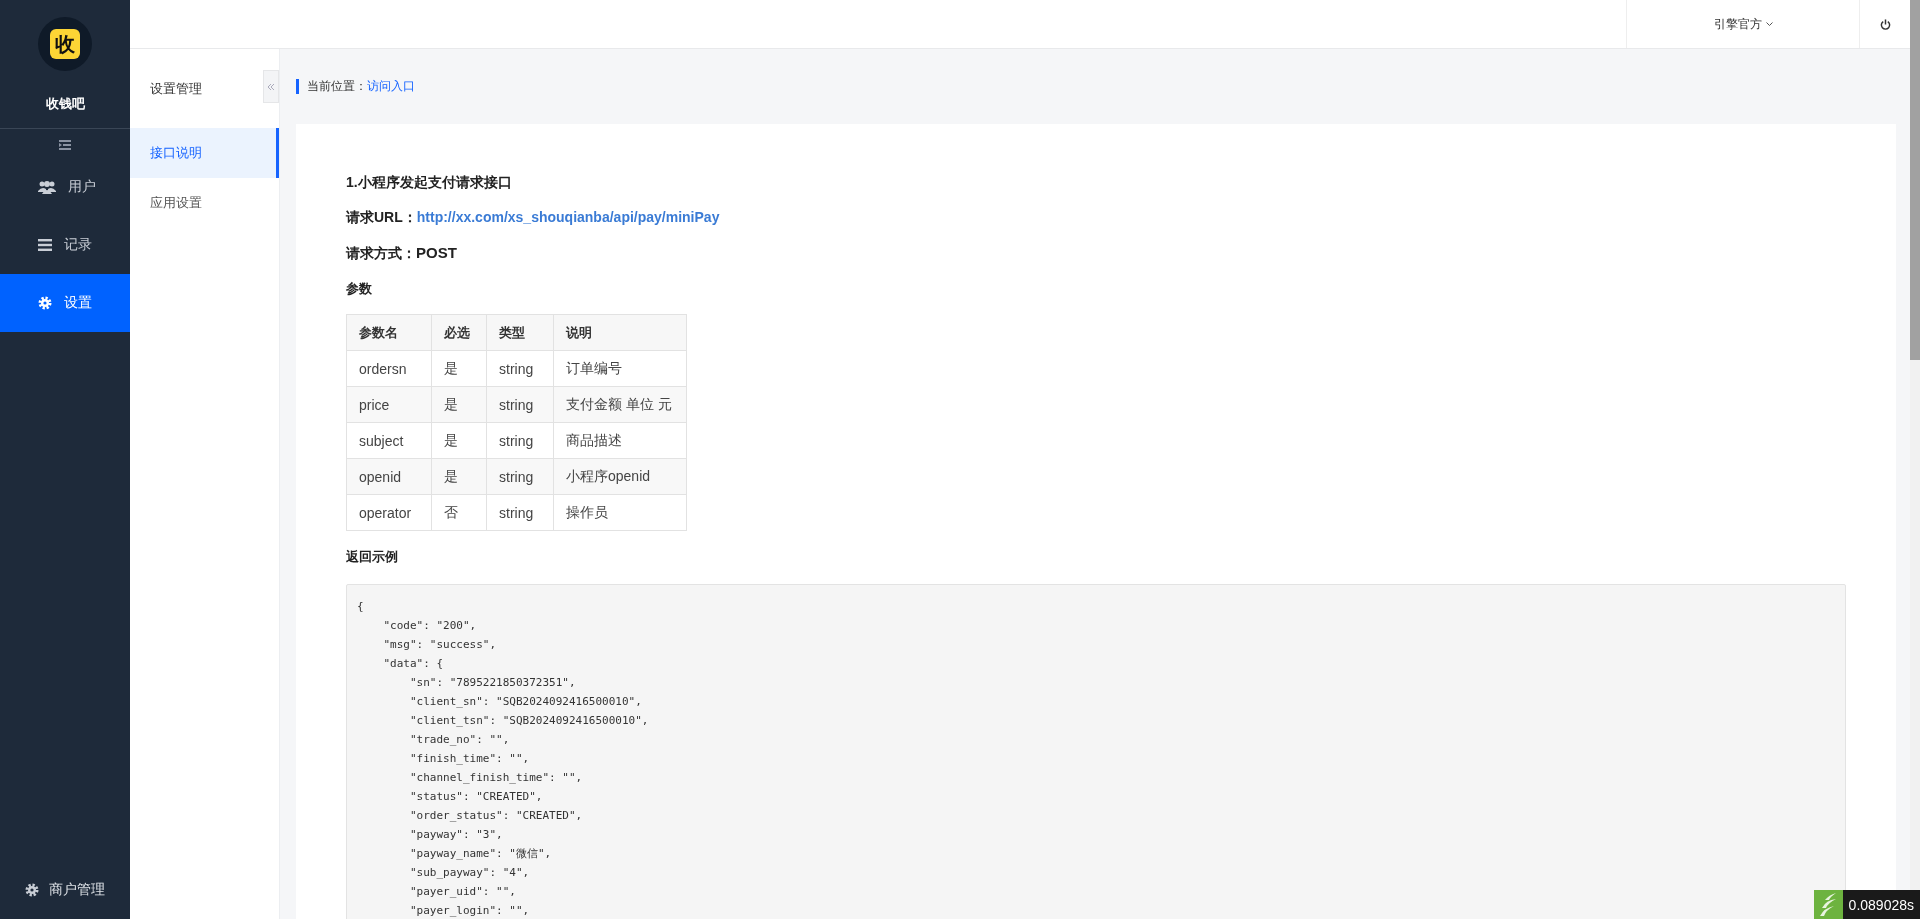  Describe the element at coordinates (381, 217) in the screenshot. I see `url-label: 请求URL：` at that location.